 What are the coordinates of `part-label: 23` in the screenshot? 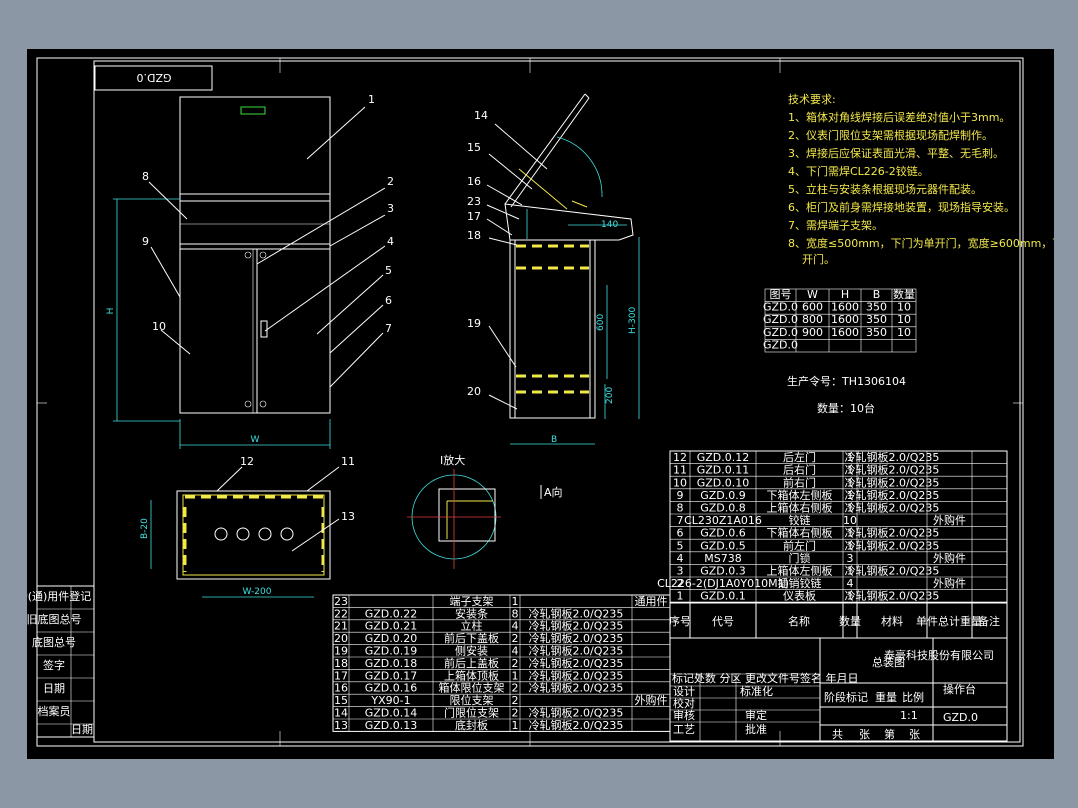 It's located at (474, 201).